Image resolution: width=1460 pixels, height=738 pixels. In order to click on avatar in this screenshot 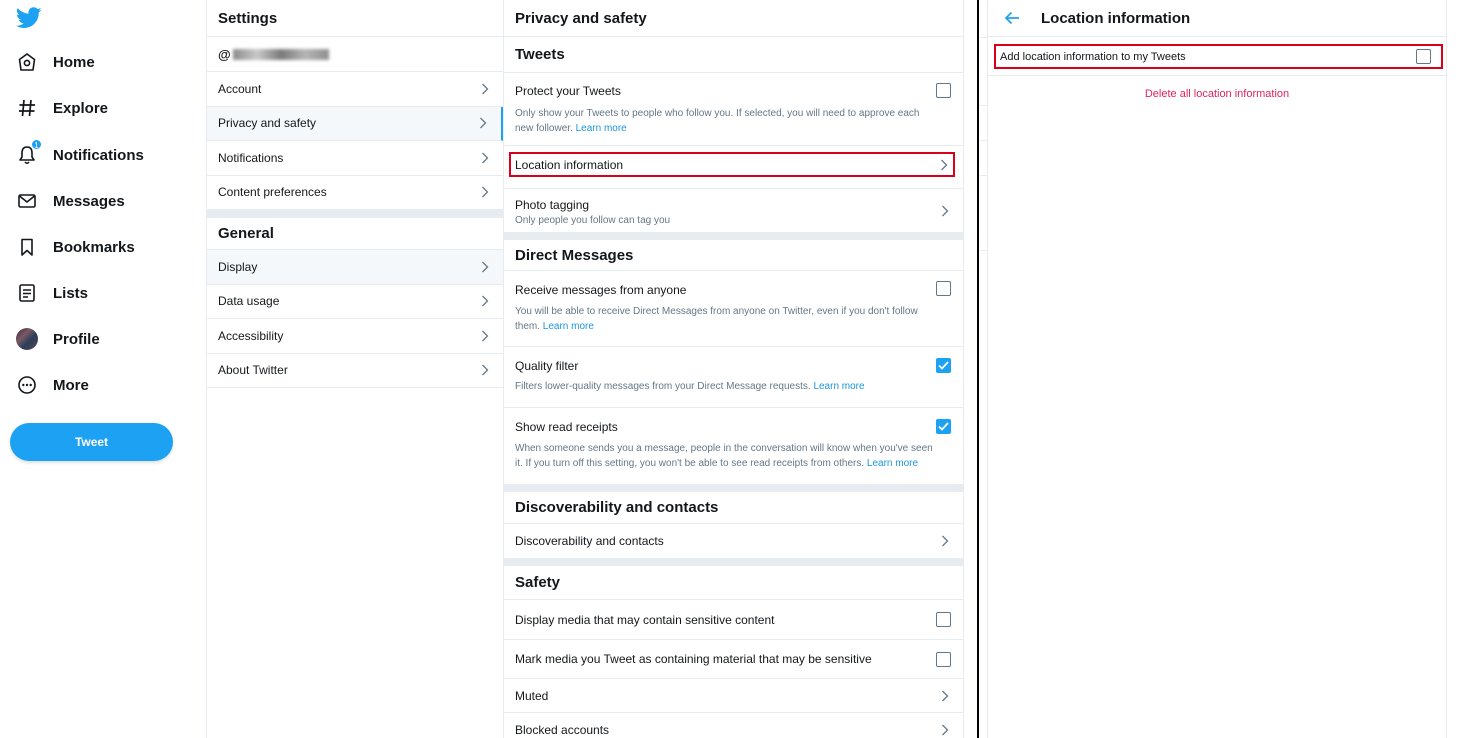, I will do `click(27, 339)`.